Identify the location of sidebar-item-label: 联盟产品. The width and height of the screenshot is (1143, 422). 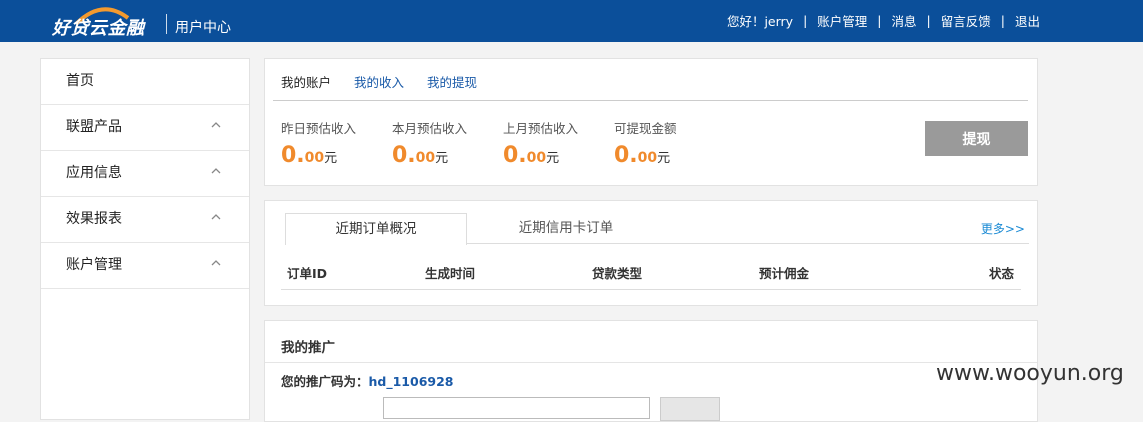
(94, 127).